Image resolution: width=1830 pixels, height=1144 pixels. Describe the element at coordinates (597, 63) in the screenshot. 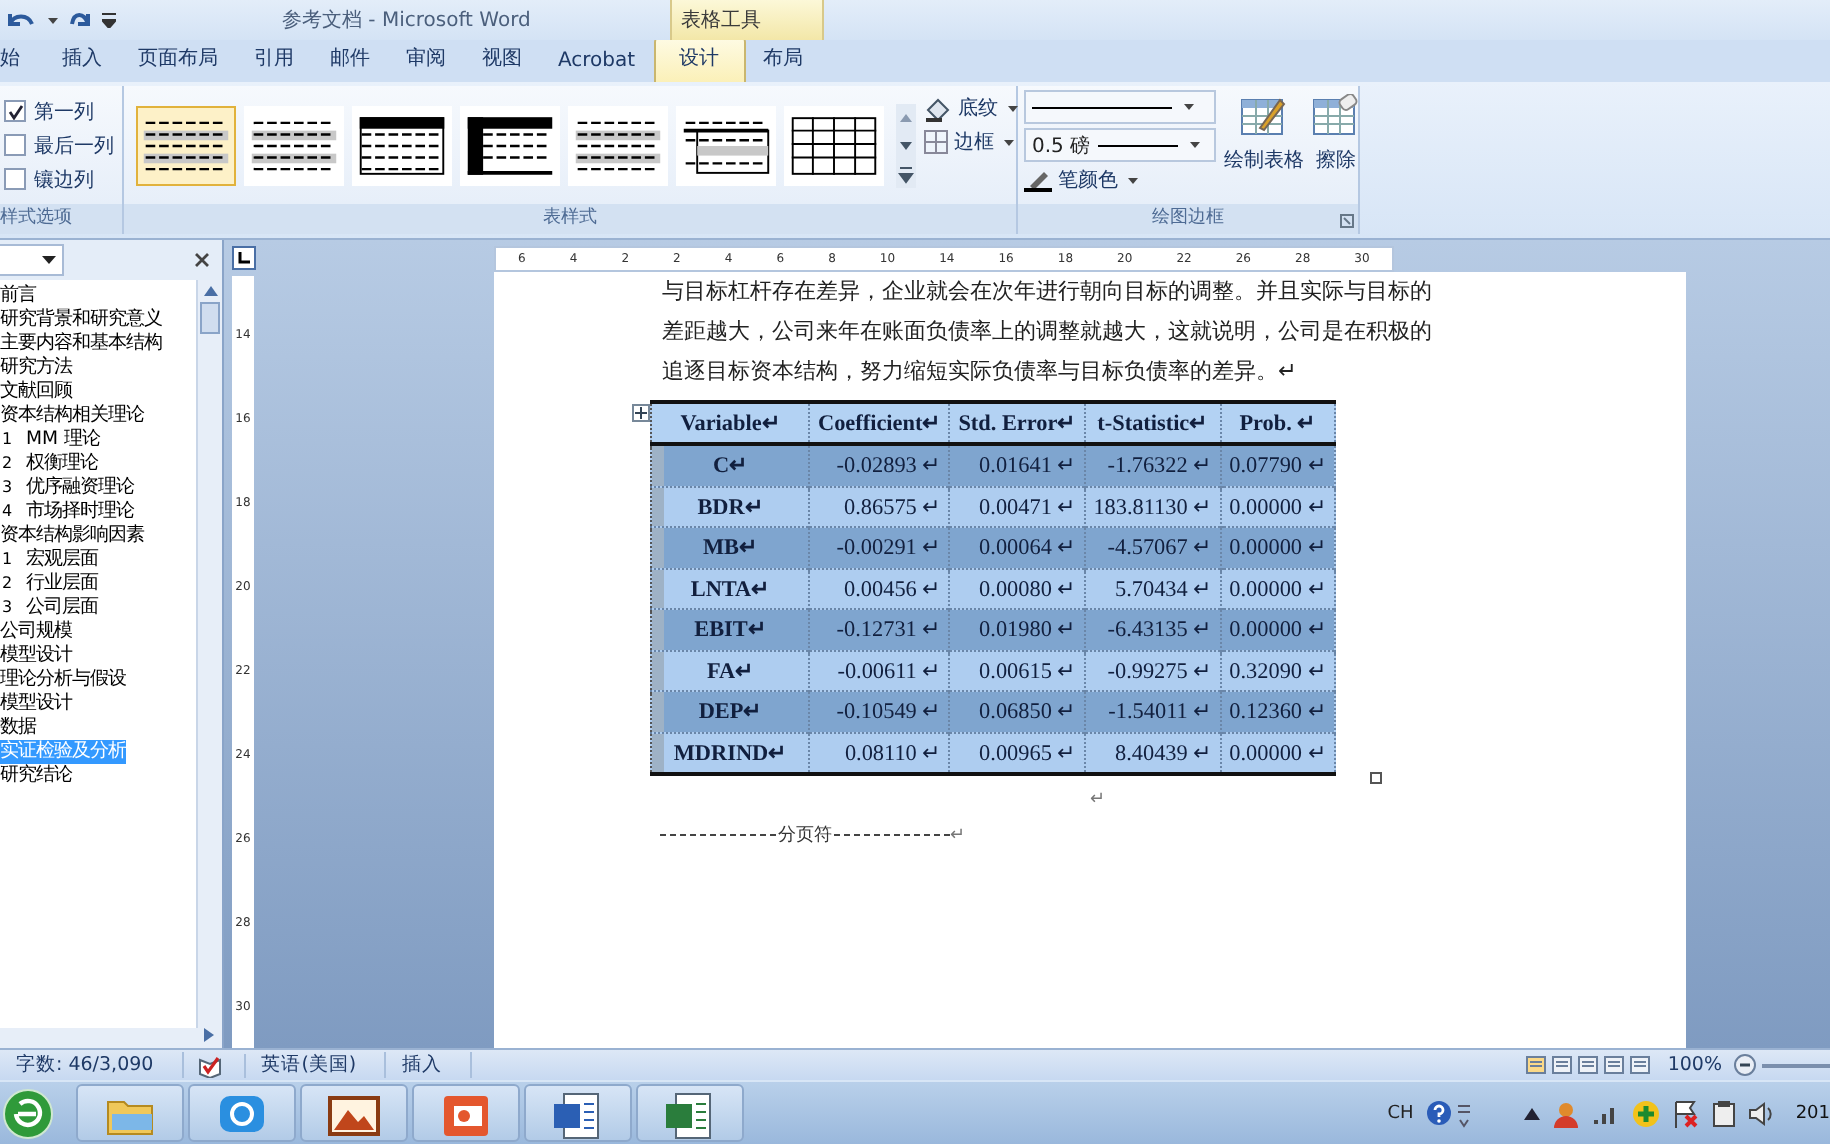

I see `ribbon-tab: Acrobat` at that location.